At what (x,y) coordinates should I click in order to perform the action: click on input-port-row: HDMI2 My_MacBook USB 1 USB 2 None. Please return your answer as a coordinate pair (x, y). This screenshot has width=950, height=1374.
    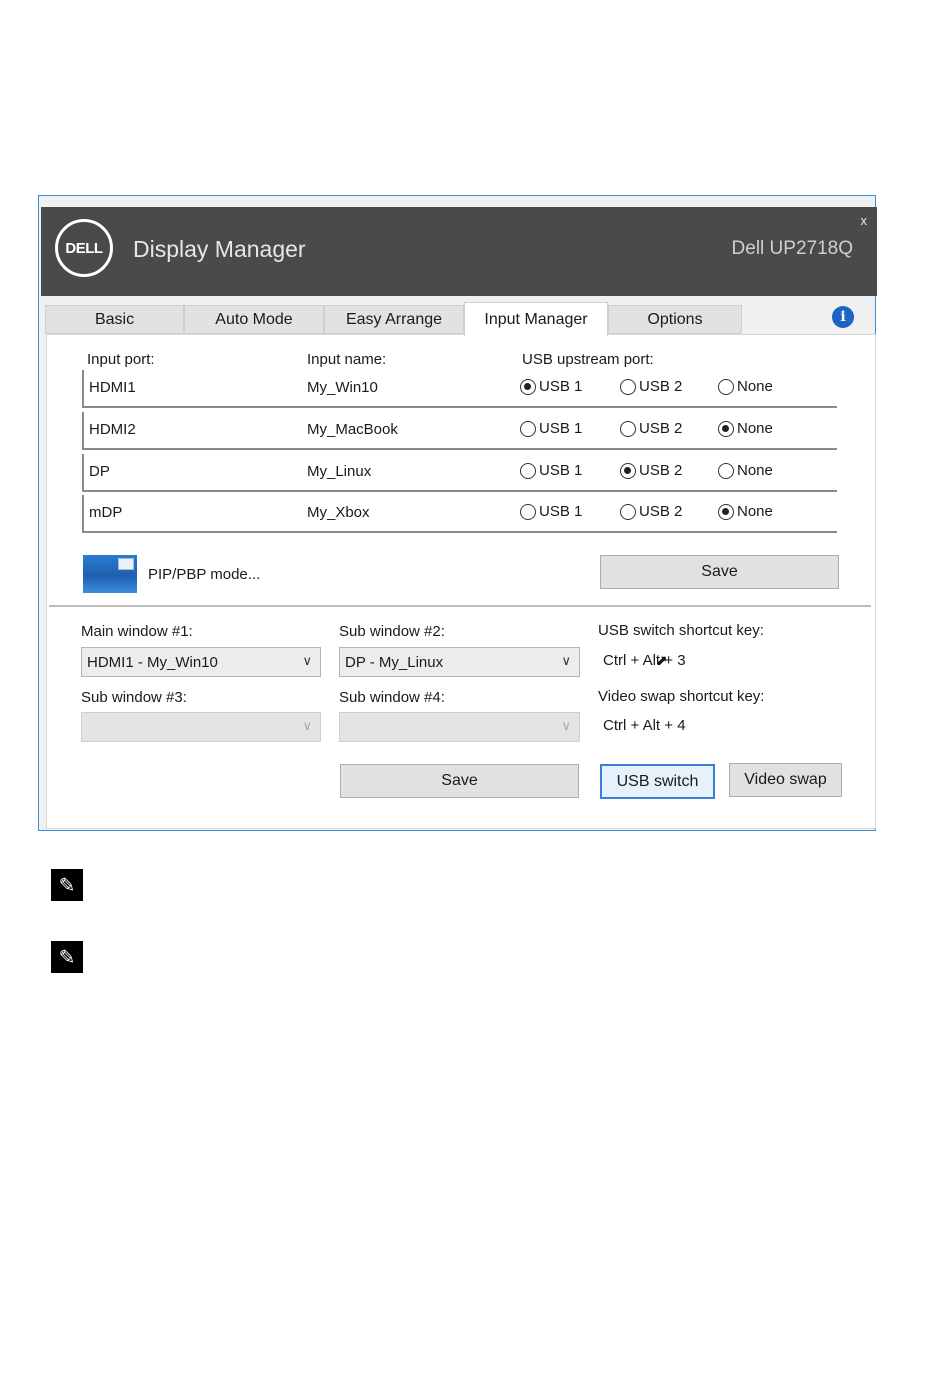
    Looking at the image, I should click on (459, 431).